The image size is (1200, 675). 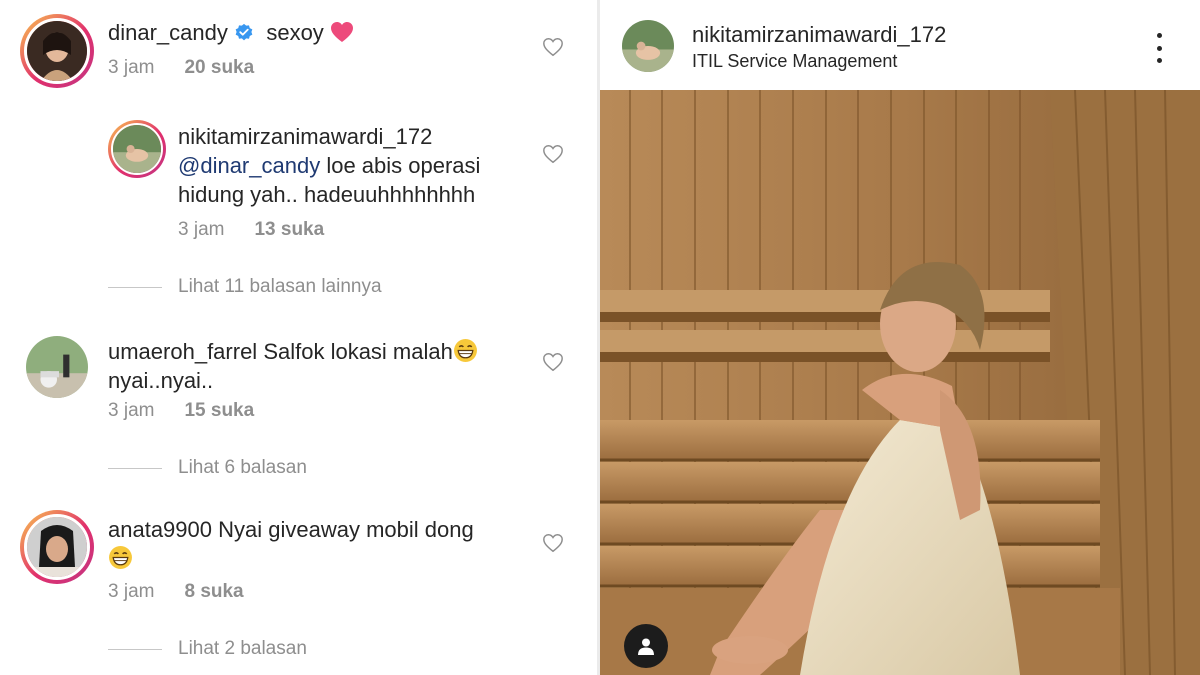 What do you see at coordinates (219, 410) in the screenshot?
I see `comment-likes: 15 suka` at bounding box center [219, 410].